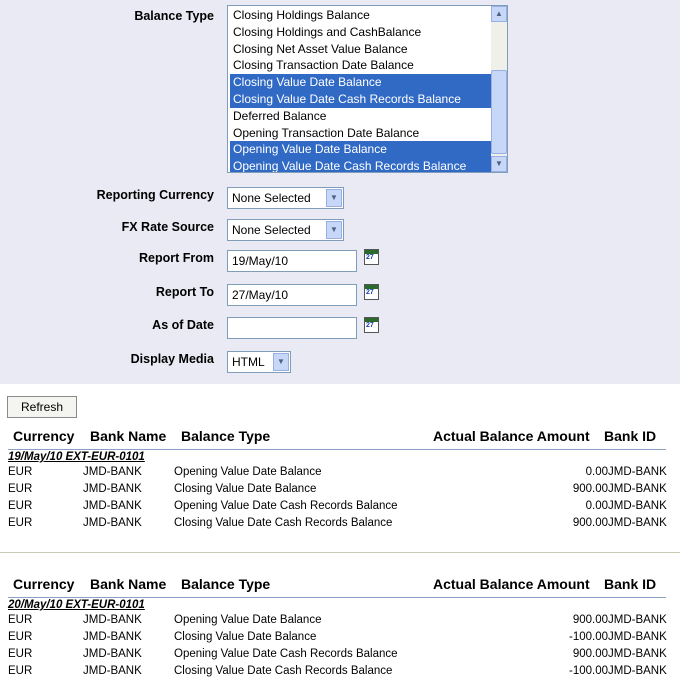 The image size is (680, 688). Describe the element at coordinates (292, 295) in the screenshot. I see `report-to-input: 27/May/10` at that location.